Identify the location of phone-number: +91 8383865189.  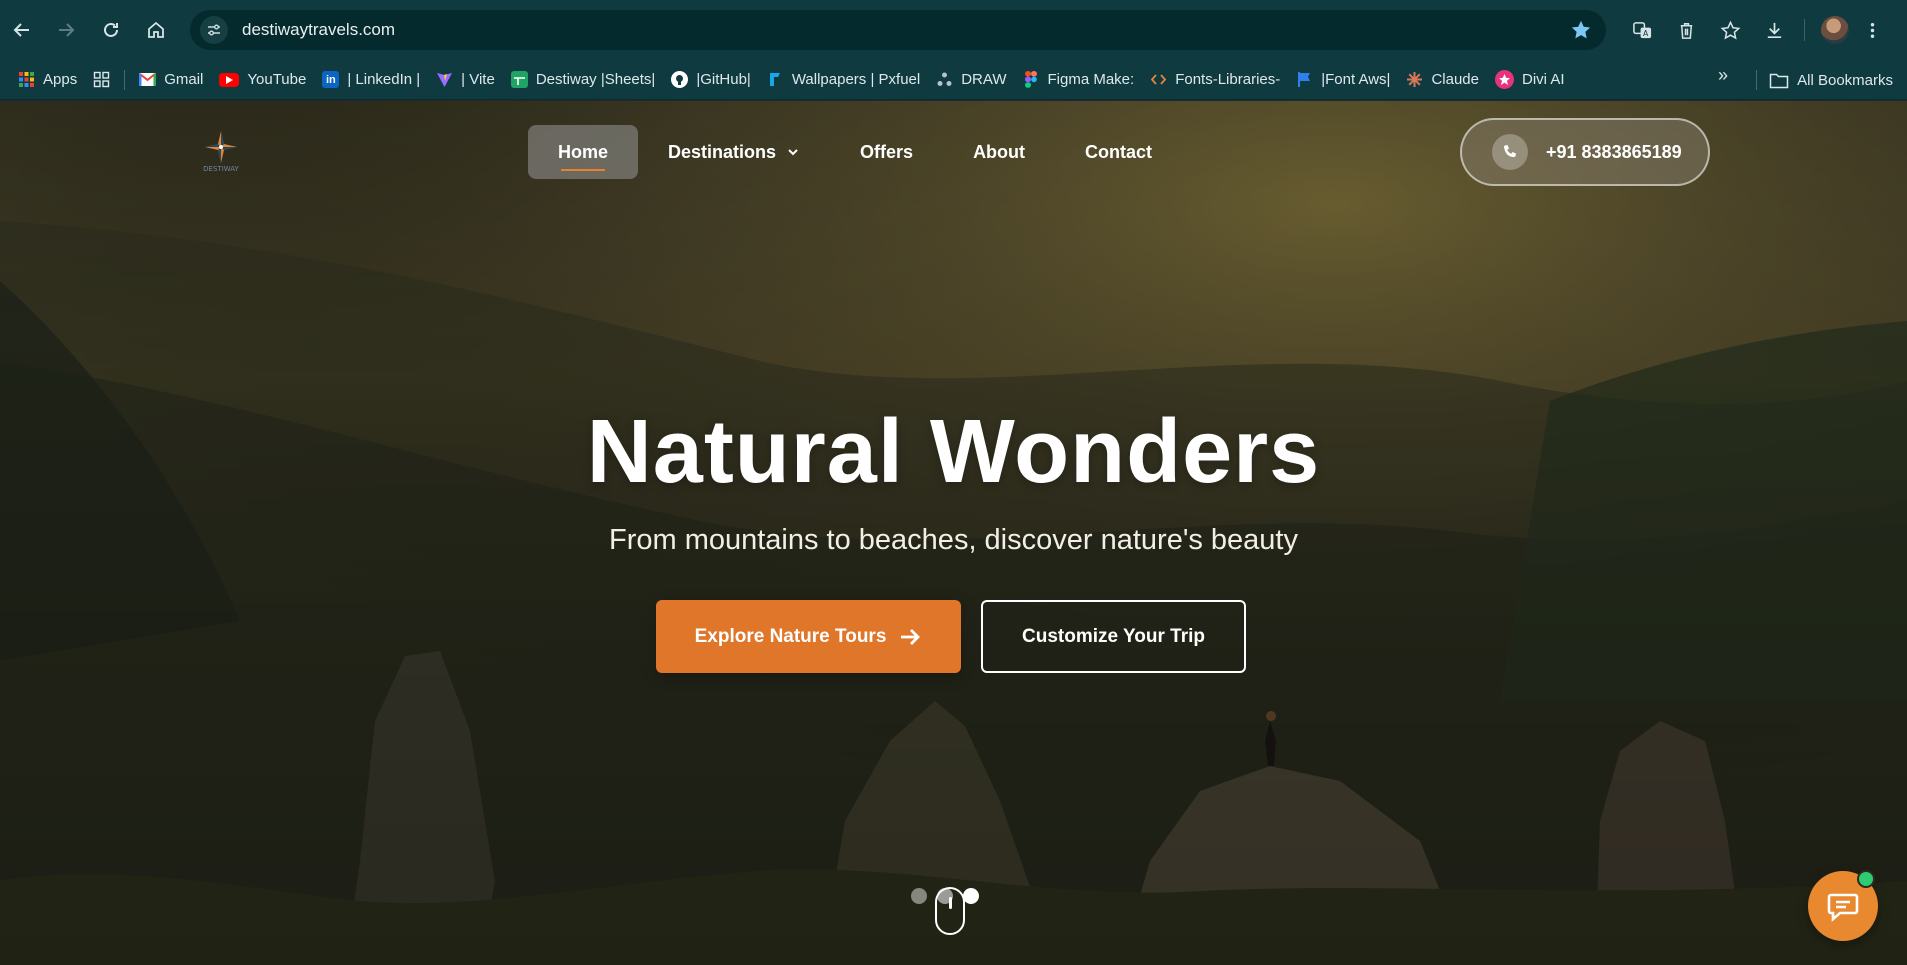
(1614, 151).